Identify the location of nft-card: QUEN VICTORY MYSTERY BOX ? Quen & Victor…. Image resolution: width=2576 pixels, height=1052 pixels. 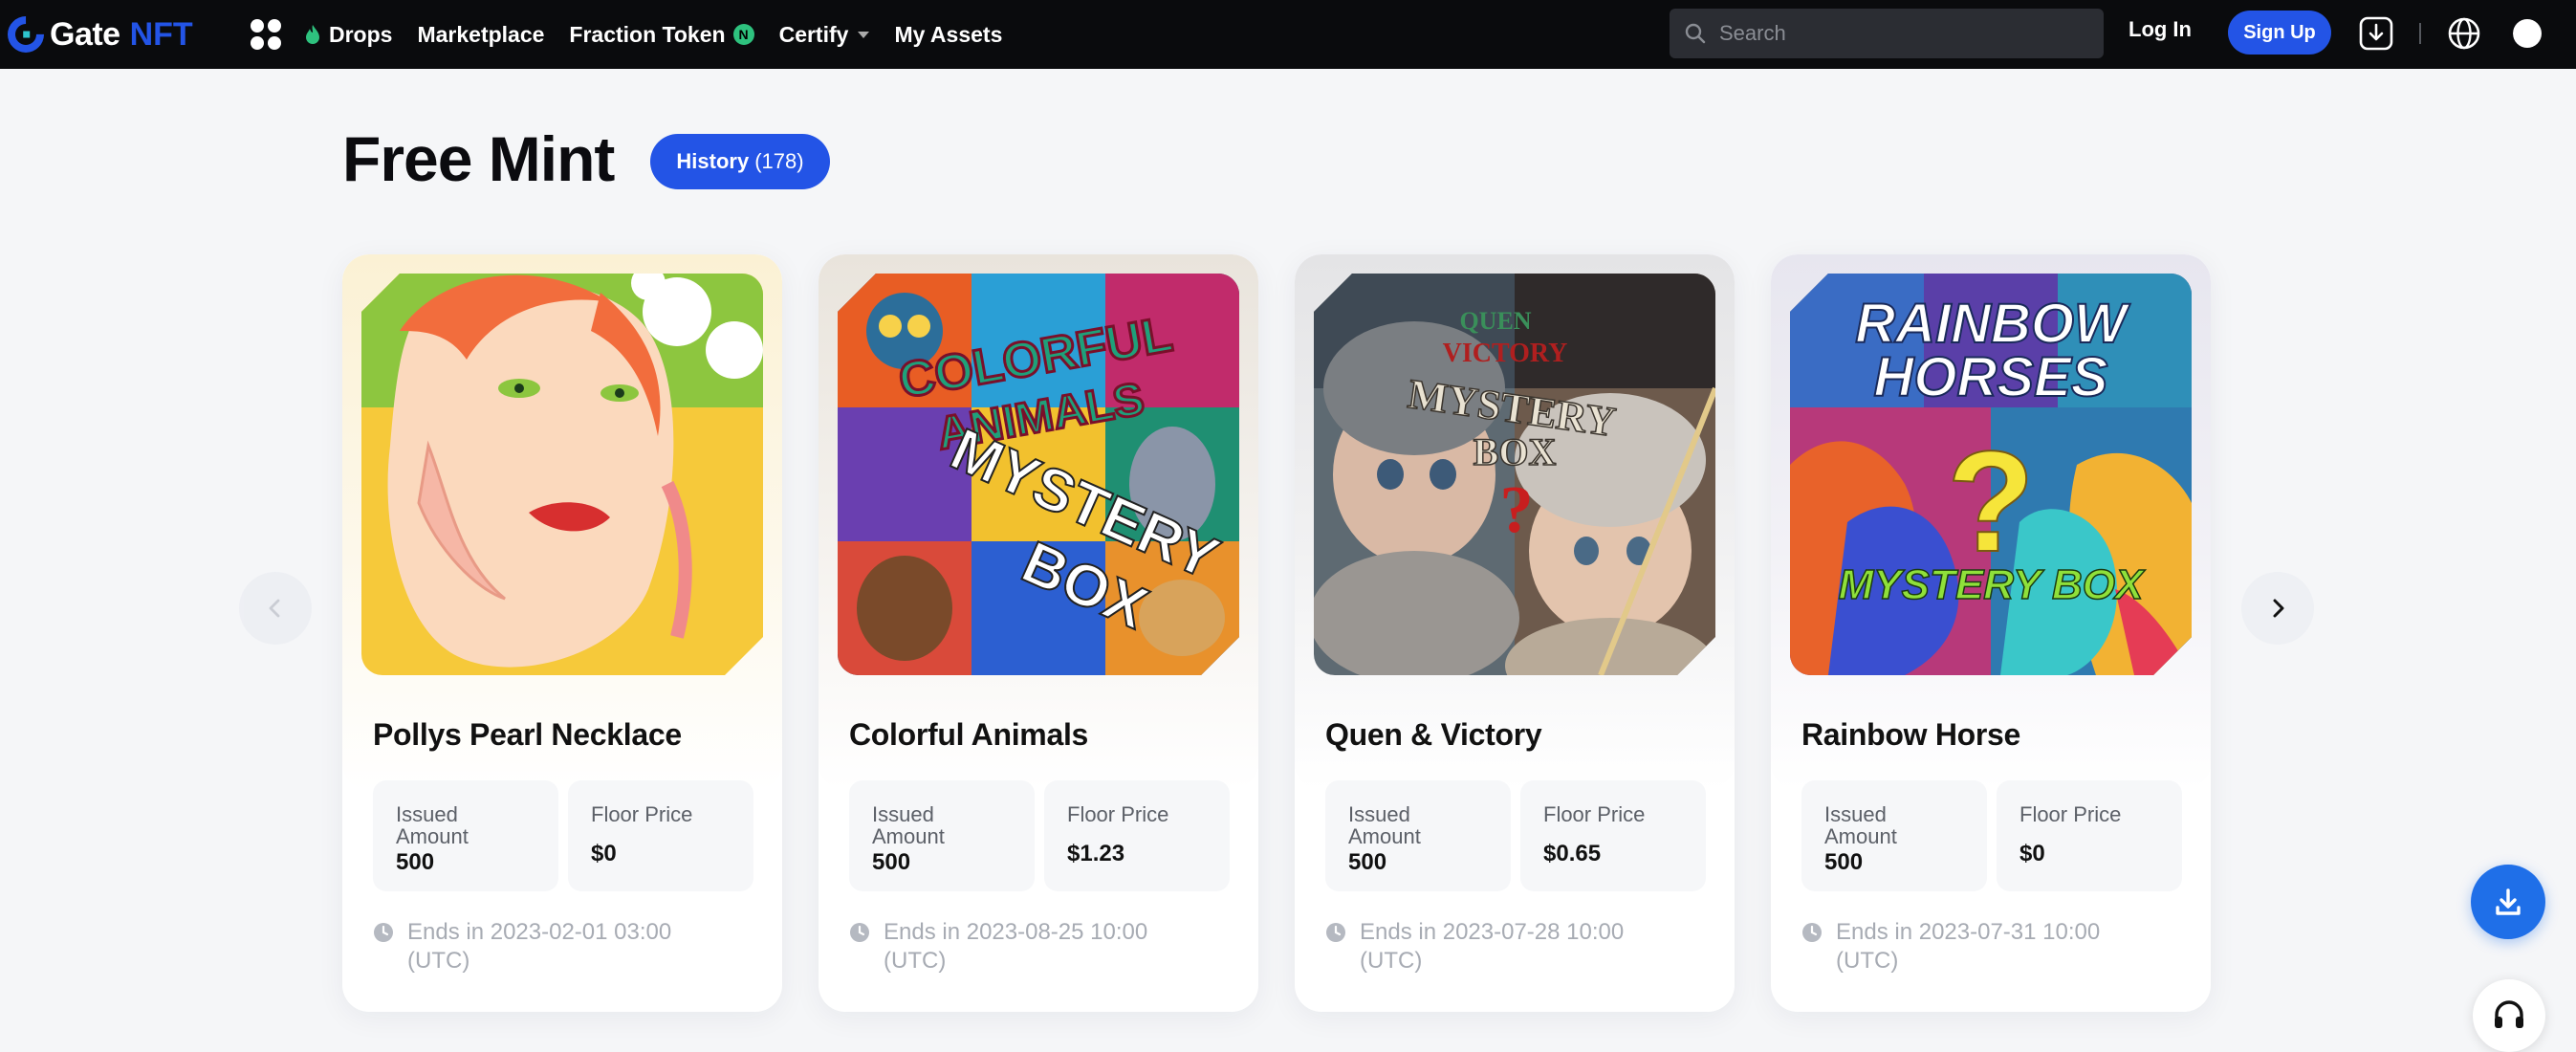
(1515, 633).